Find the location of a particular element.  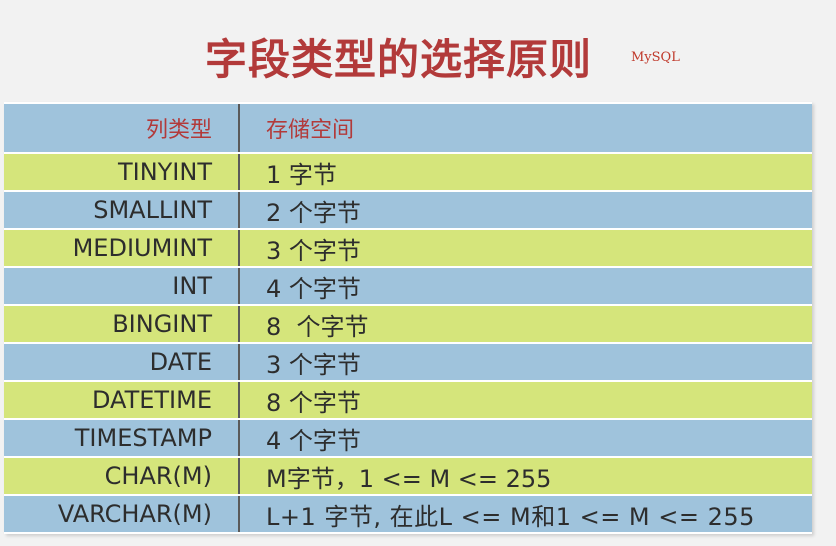

table-row: MEDIUMINT 3 个字节 is located at coordinates (408, 249).